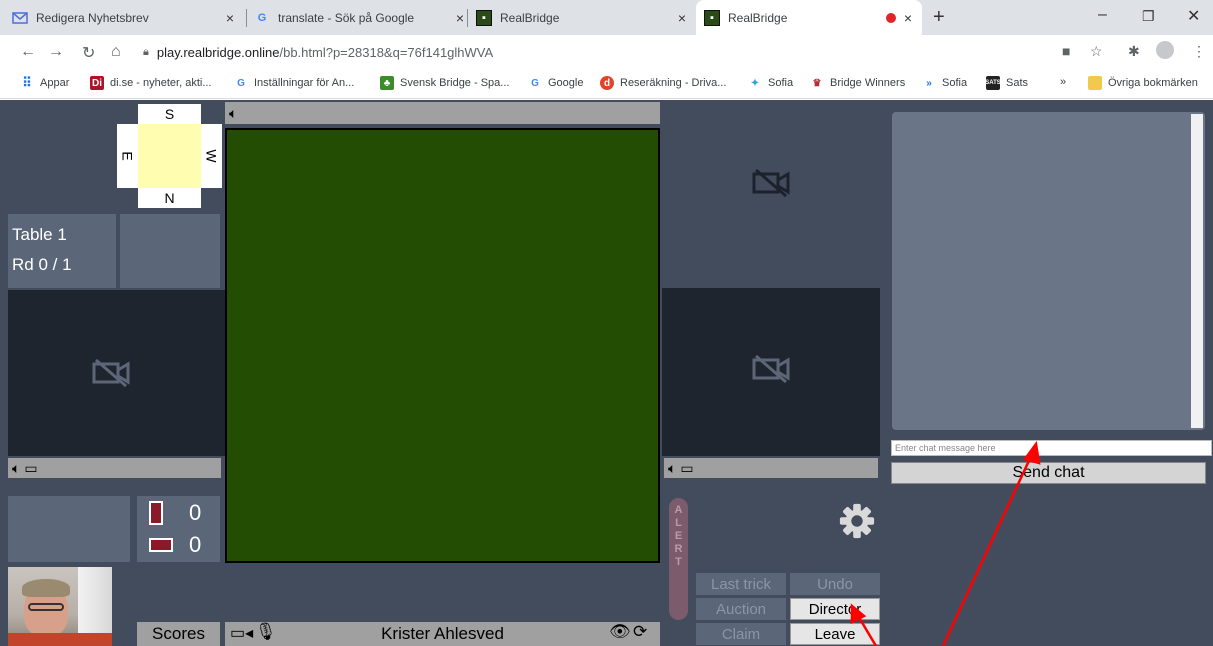 The image size is (1213, 646). I want to click on minimize-button: –, so click(1102, 15).